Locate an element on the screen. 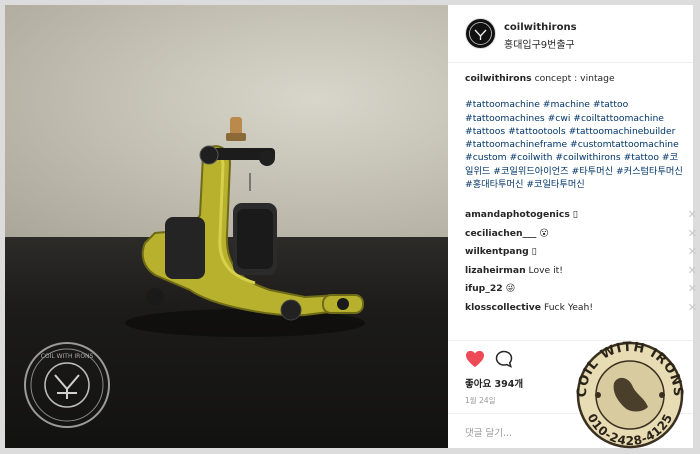  brand-stamp-watermark: COIL WITH IRONS 010-2428-4125 is located at coordinates (629, 394).